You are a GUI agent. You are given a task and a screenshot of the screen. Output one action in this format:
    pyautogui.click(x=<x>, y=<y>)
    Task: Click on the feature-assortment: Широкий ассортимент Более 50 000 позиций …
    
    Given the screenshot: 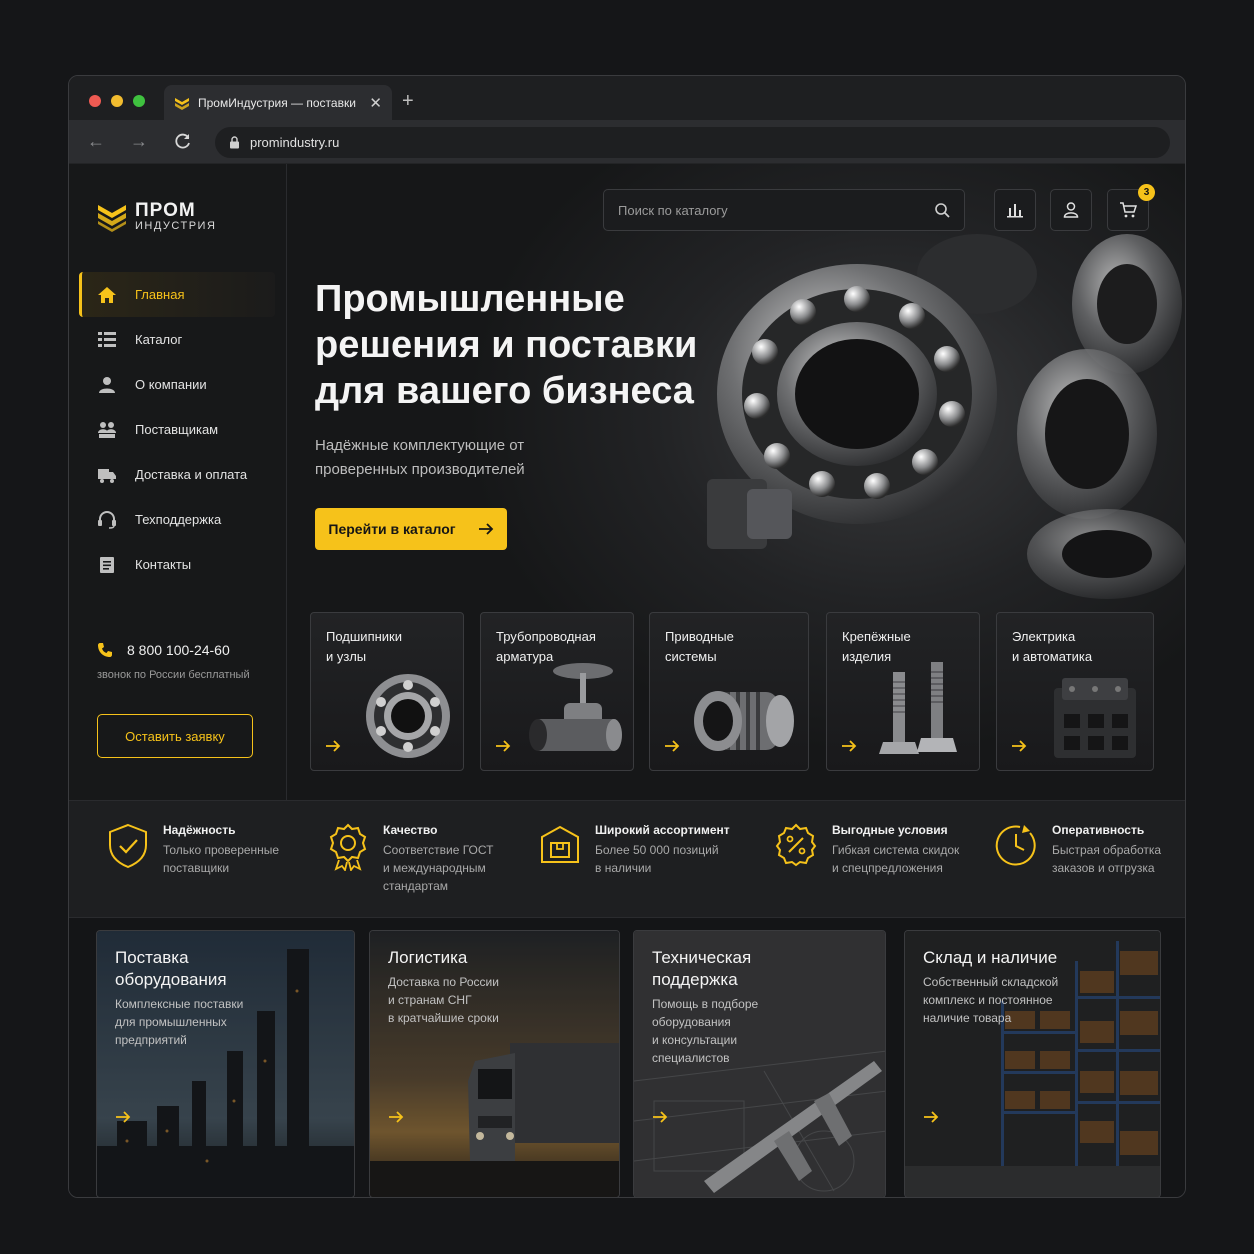 What is the action you would take?
    pyautogui.click(x=634, y=850)
    